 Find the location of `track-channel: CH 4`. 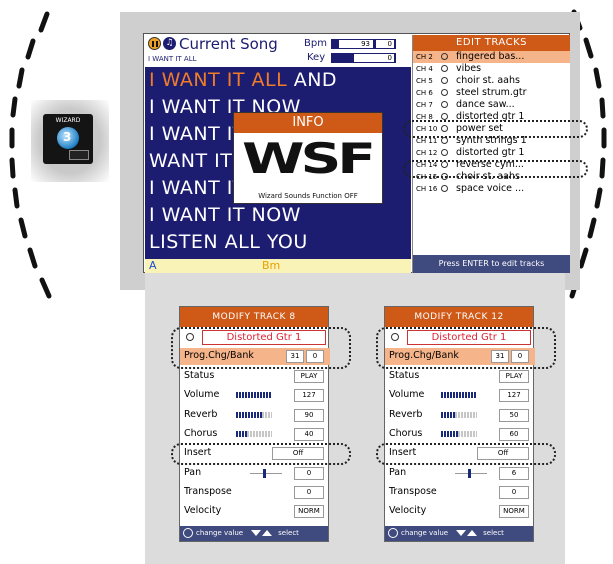

track-channel: CH 4 is located at coordinates (424, 69).